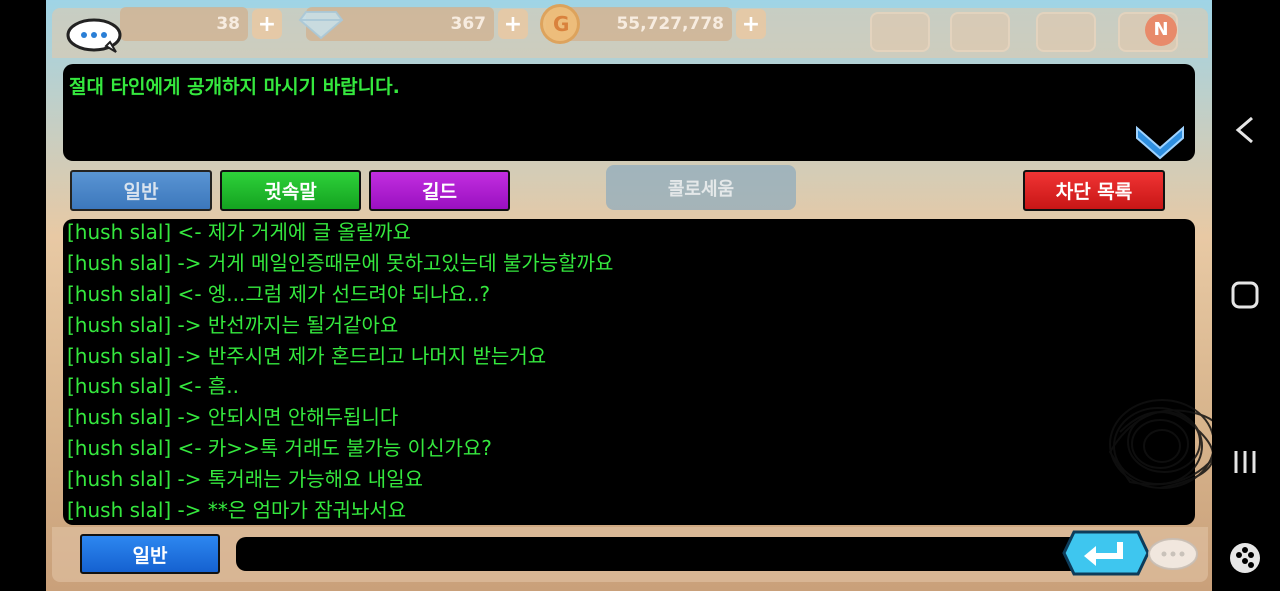 The height and width of the screenshot is (591, 1280). What do you see at coordinates (94, 36) in the screenshot?
I see `chat-bubble-icon` at bounding box center [94, 36].